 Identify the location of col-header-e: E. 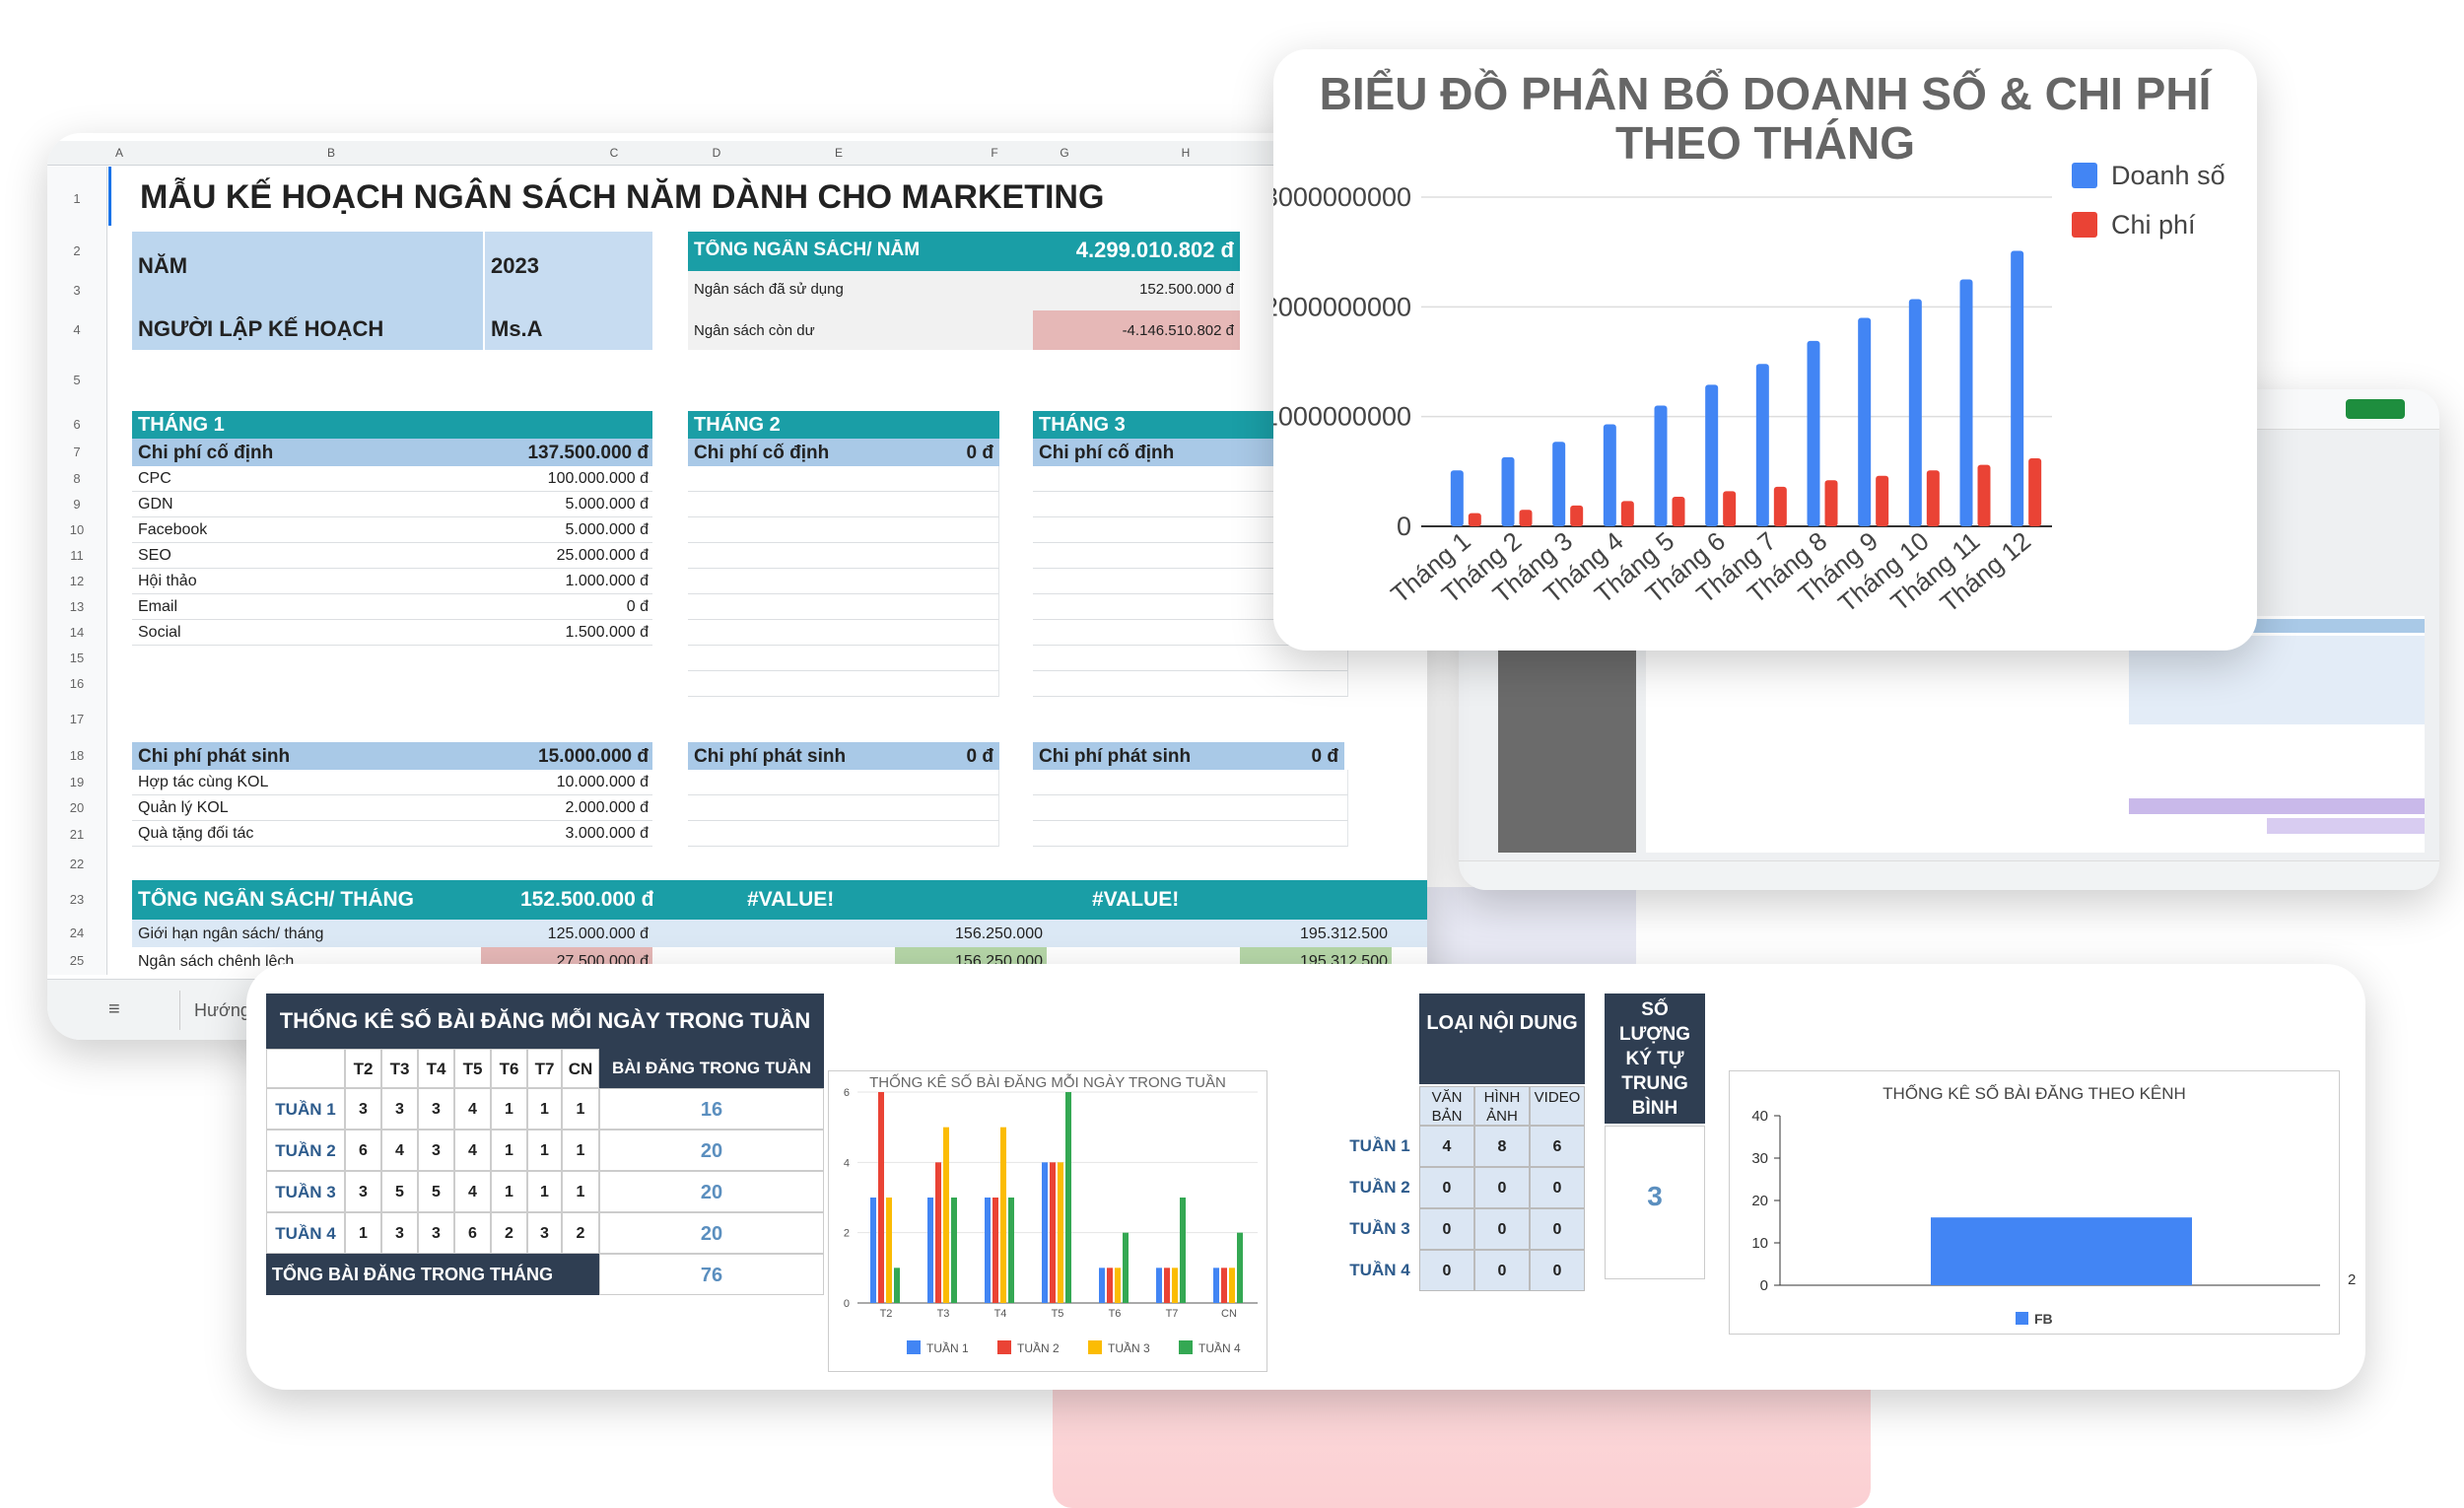
(839, 153).